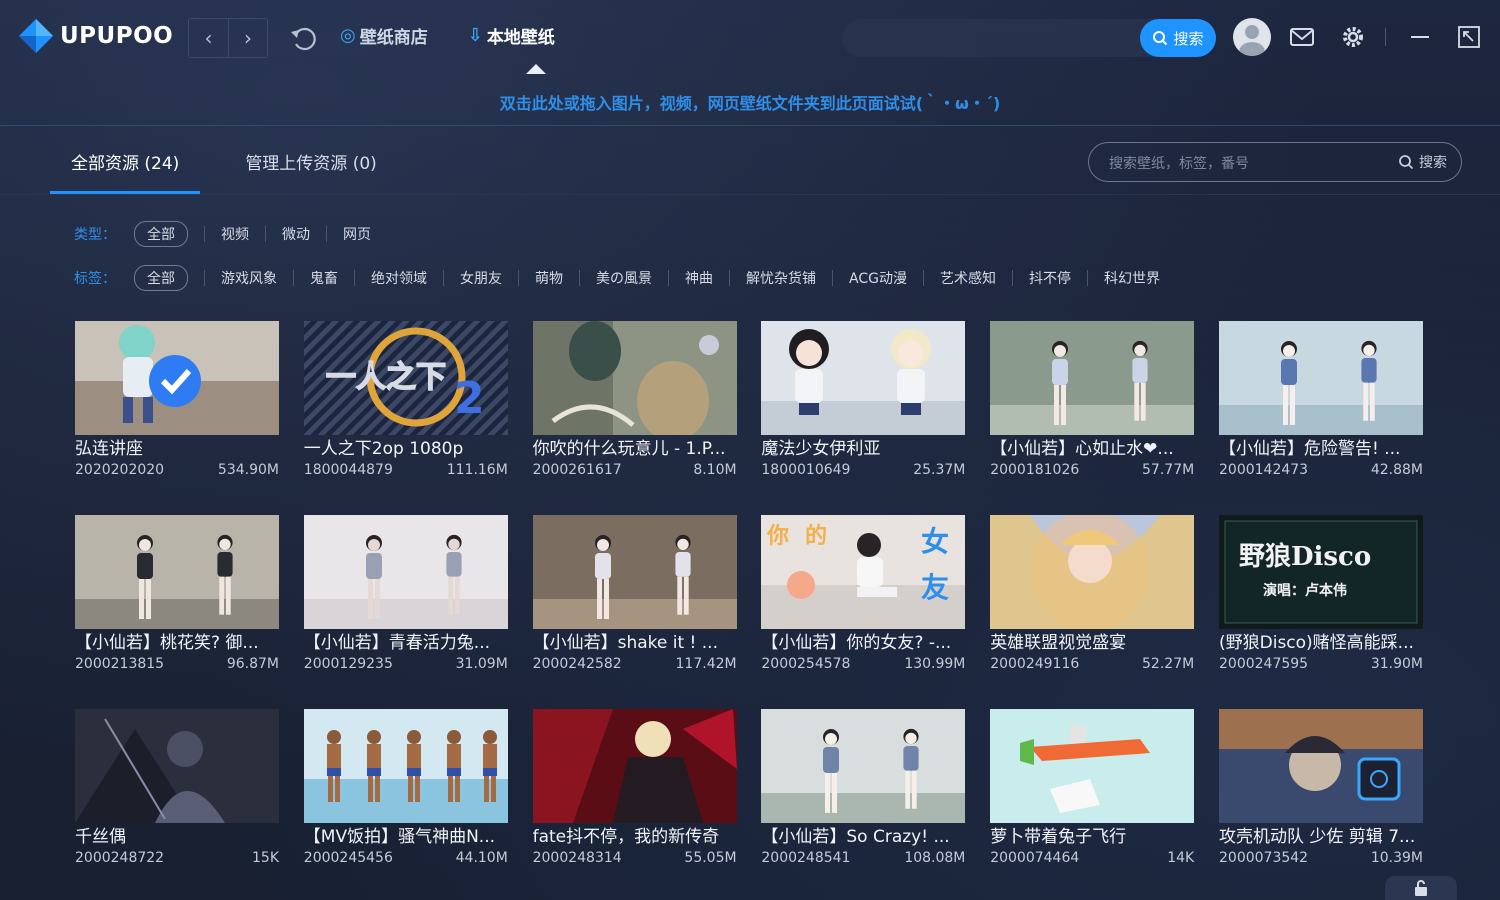 This screenshot has height=900, width=1500. Describe the element at coordinates (161, 278) in the screenshot. I see `tag-option: 全部` at that location.